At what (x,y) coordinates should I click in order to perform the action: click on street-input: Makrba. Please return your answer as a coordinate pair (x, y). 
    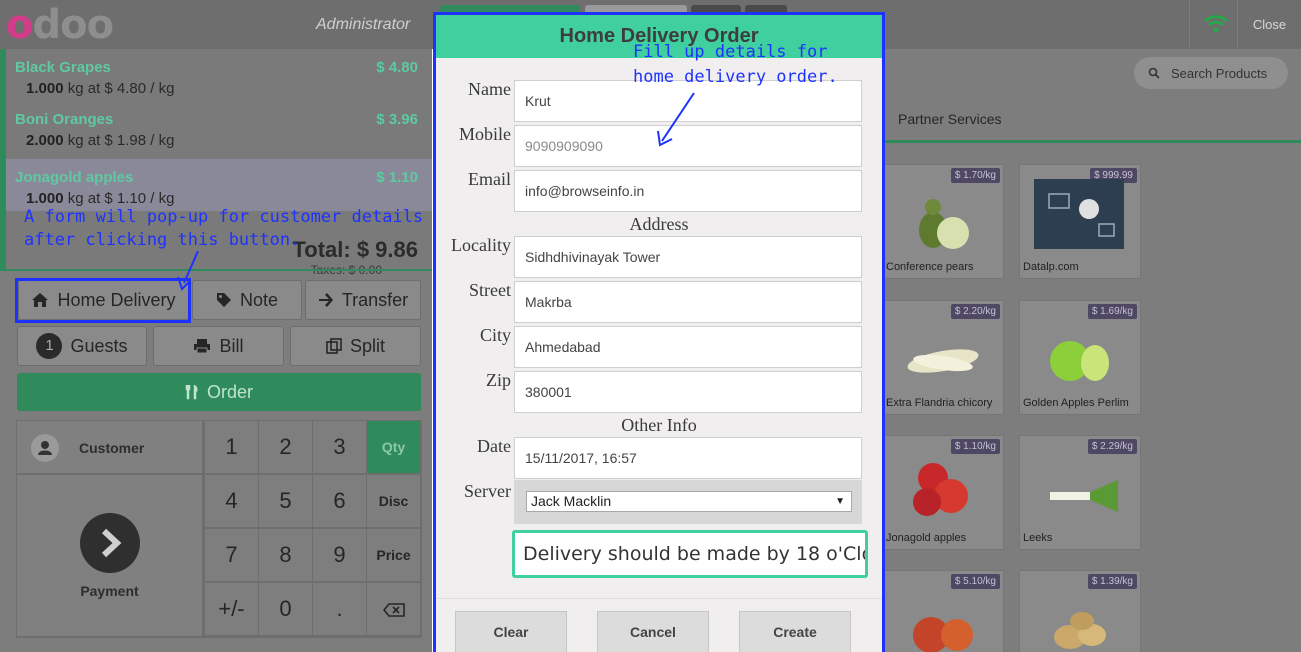
    Looking at the image, I should click on (688, 302).